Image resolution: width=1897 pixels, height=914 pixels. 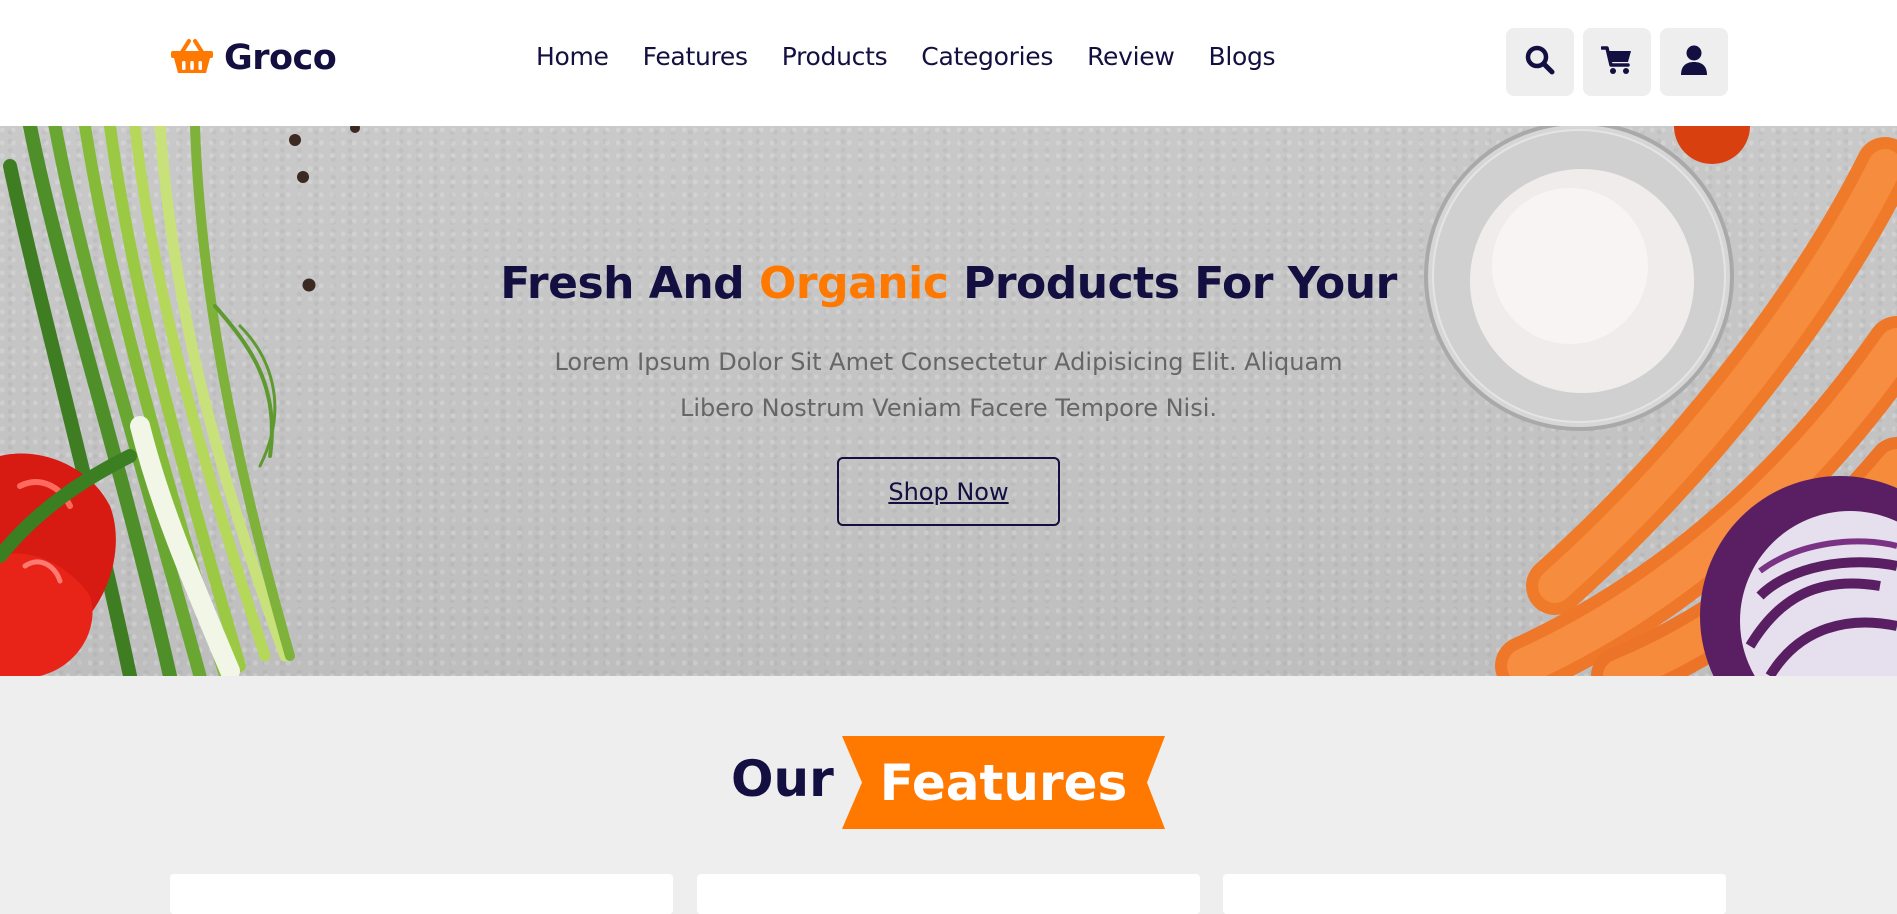 I want to click on nav-products: Products, so click(x=835, y=56).